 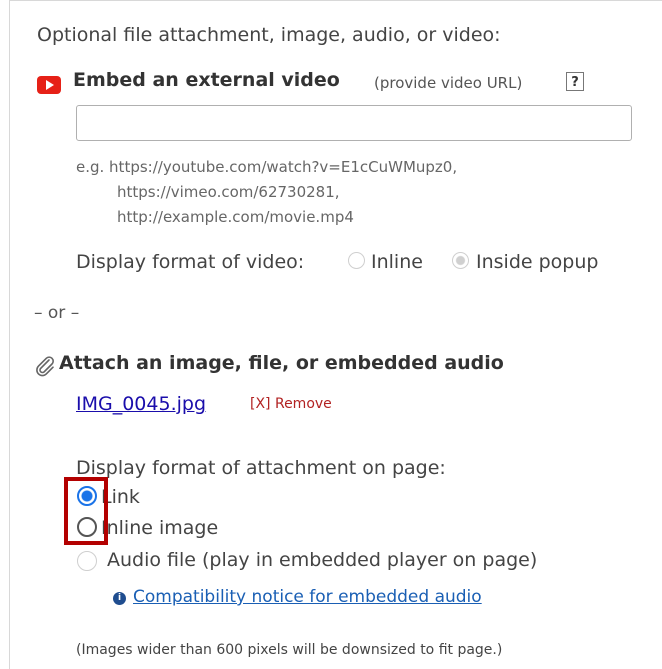 What do you see at coordinates (448, 83) in the screenshot?
I see `embed-video-hint: (provide video URL)` at bounding box center [448, 83].